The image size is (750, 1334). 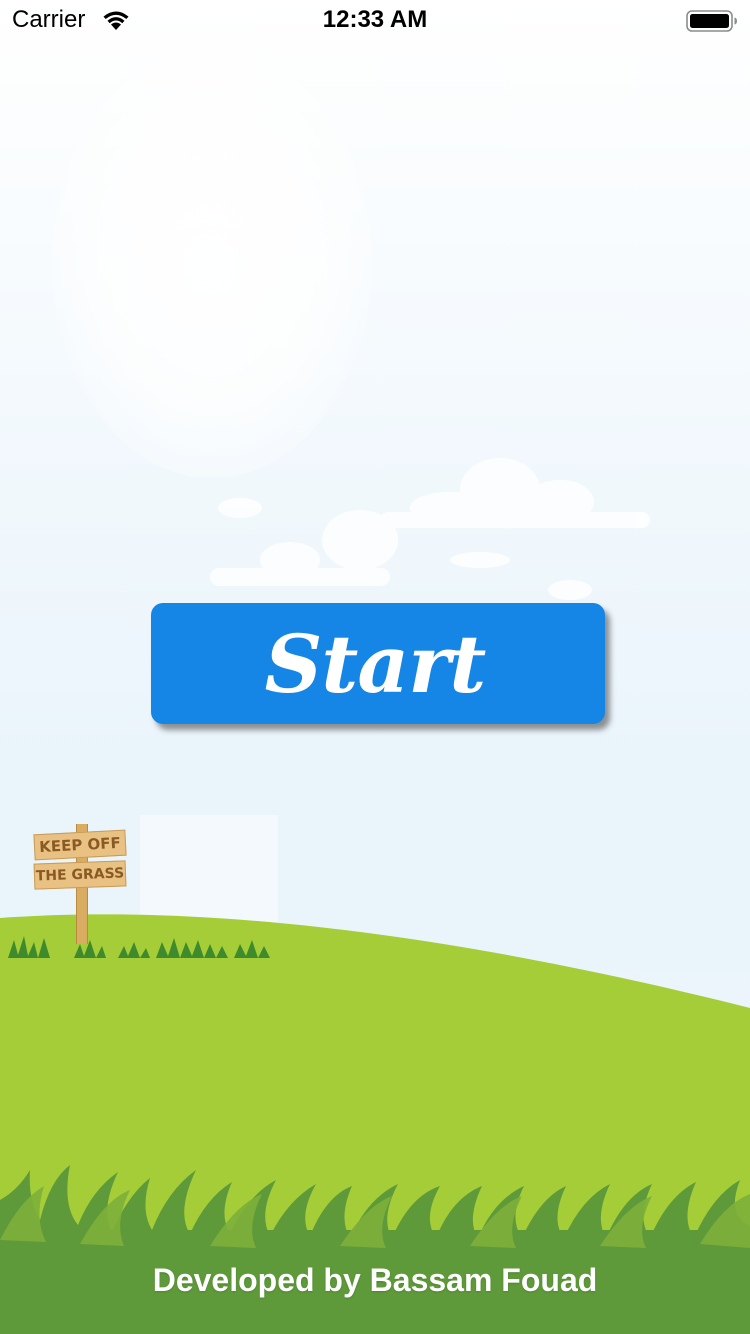 I want to click on keep-off-grass-sign: KEEP OFF THE GRASS, so click(x=80, y=884).